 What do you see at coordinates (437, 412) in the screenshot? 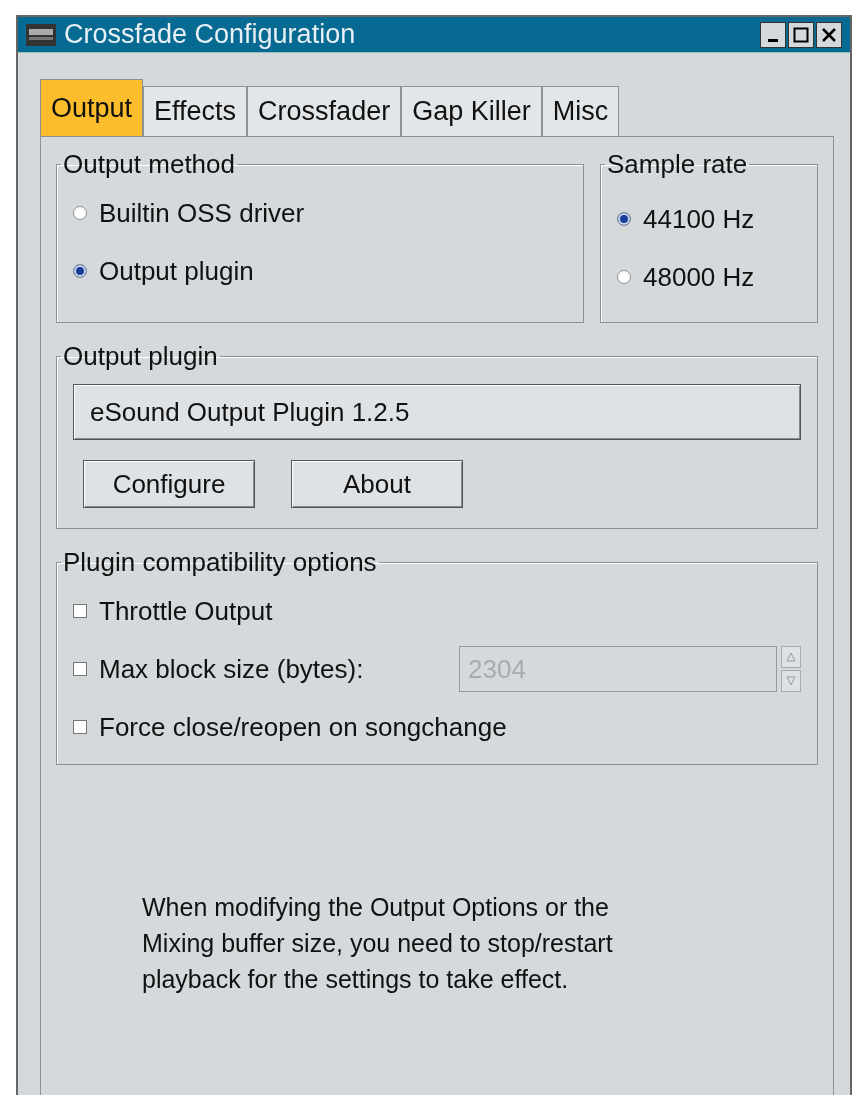
I see `plugin-select: eSound Output Plugin 1.2.5` at bounding box center [437, 412].